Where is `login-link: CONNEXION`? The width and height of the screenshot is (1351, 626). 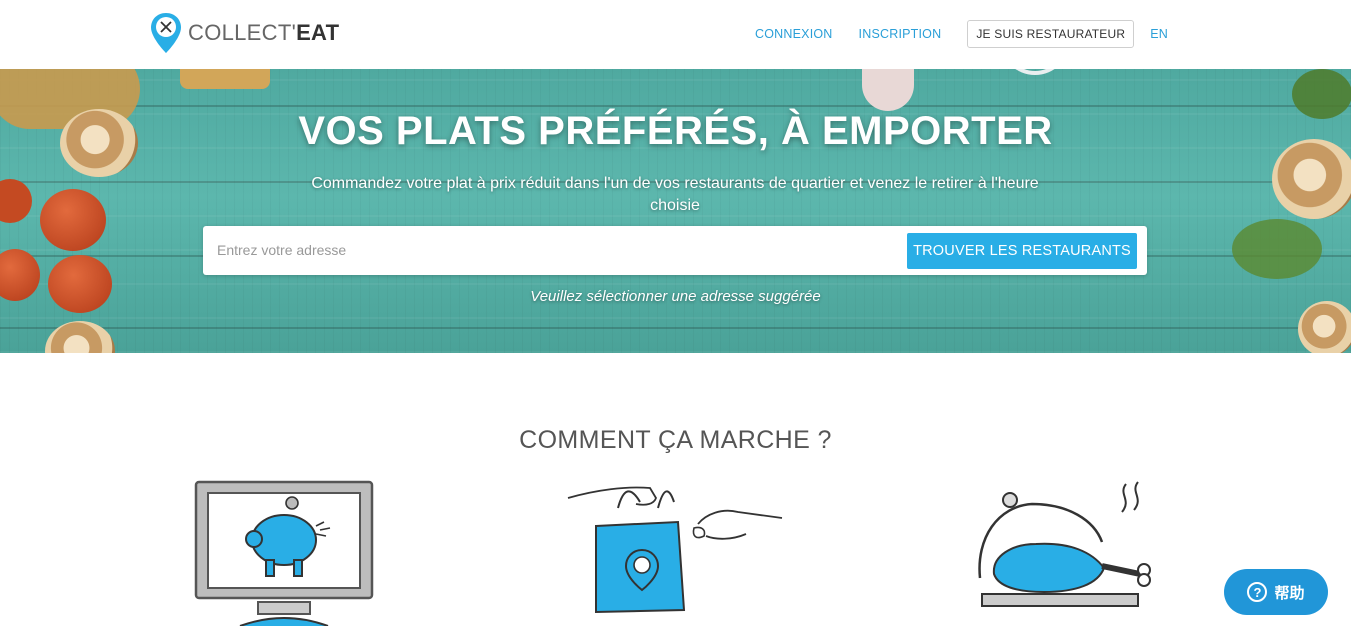
login-link: CONNEXION is located at coordinates (794, 34).